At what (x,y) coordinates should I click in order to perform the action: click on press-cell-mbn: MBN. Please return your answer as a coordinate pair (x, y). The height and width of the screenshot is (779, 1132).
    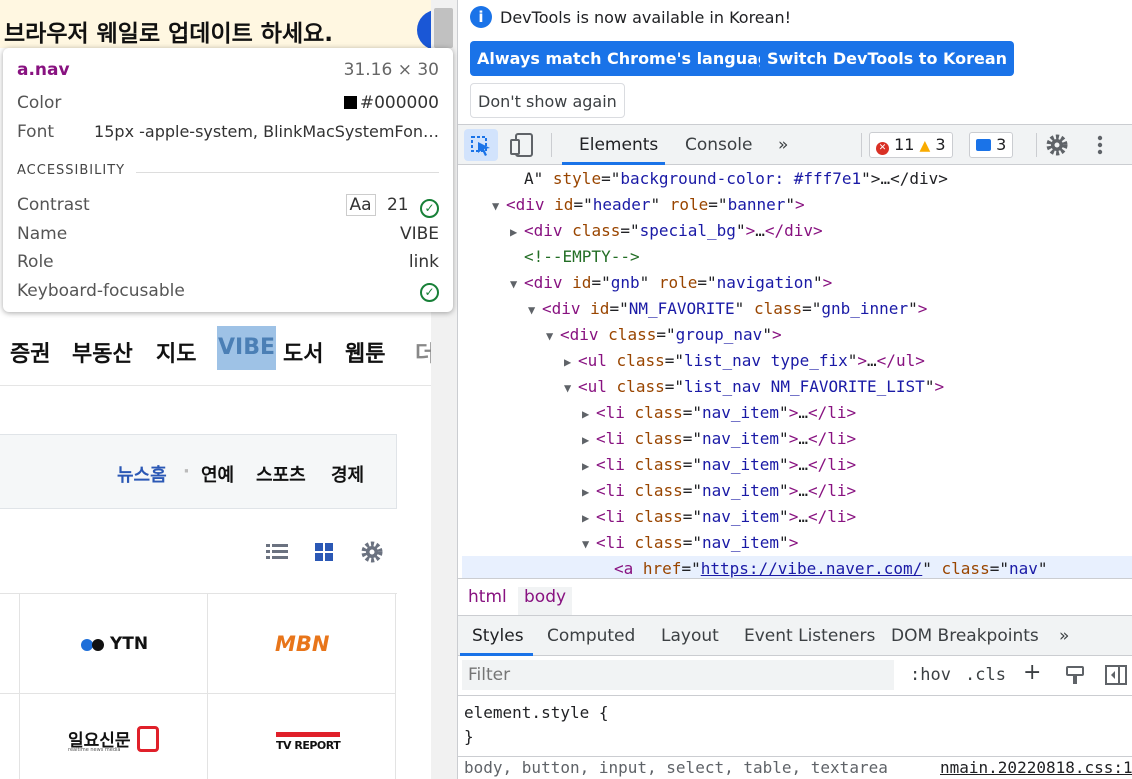
    Looking at the image, I should click on (302, 644).